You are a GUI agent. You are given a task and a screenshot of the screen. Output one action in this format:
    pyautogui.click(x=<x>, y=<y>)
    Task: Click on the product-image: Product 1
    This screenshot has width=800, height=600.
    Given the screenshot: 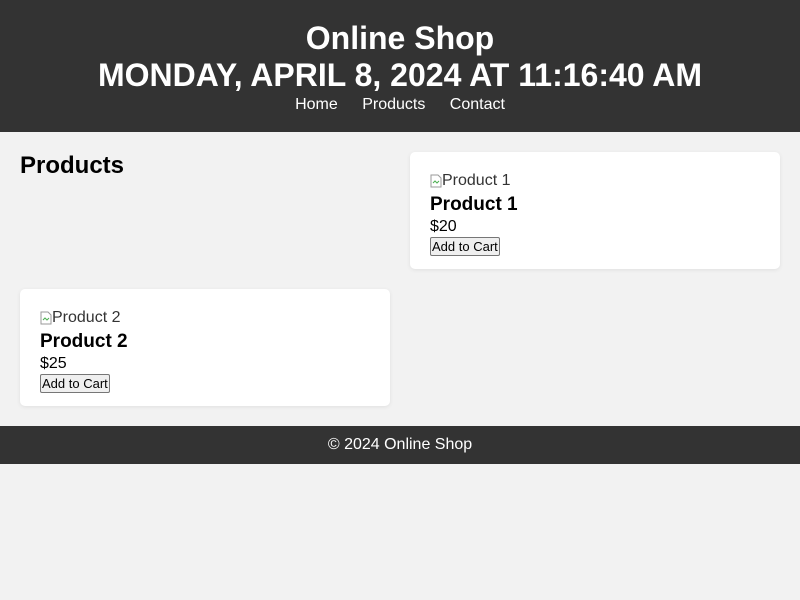 What is the action you would take?
    pyautogui.click(x=470, y=181)
    